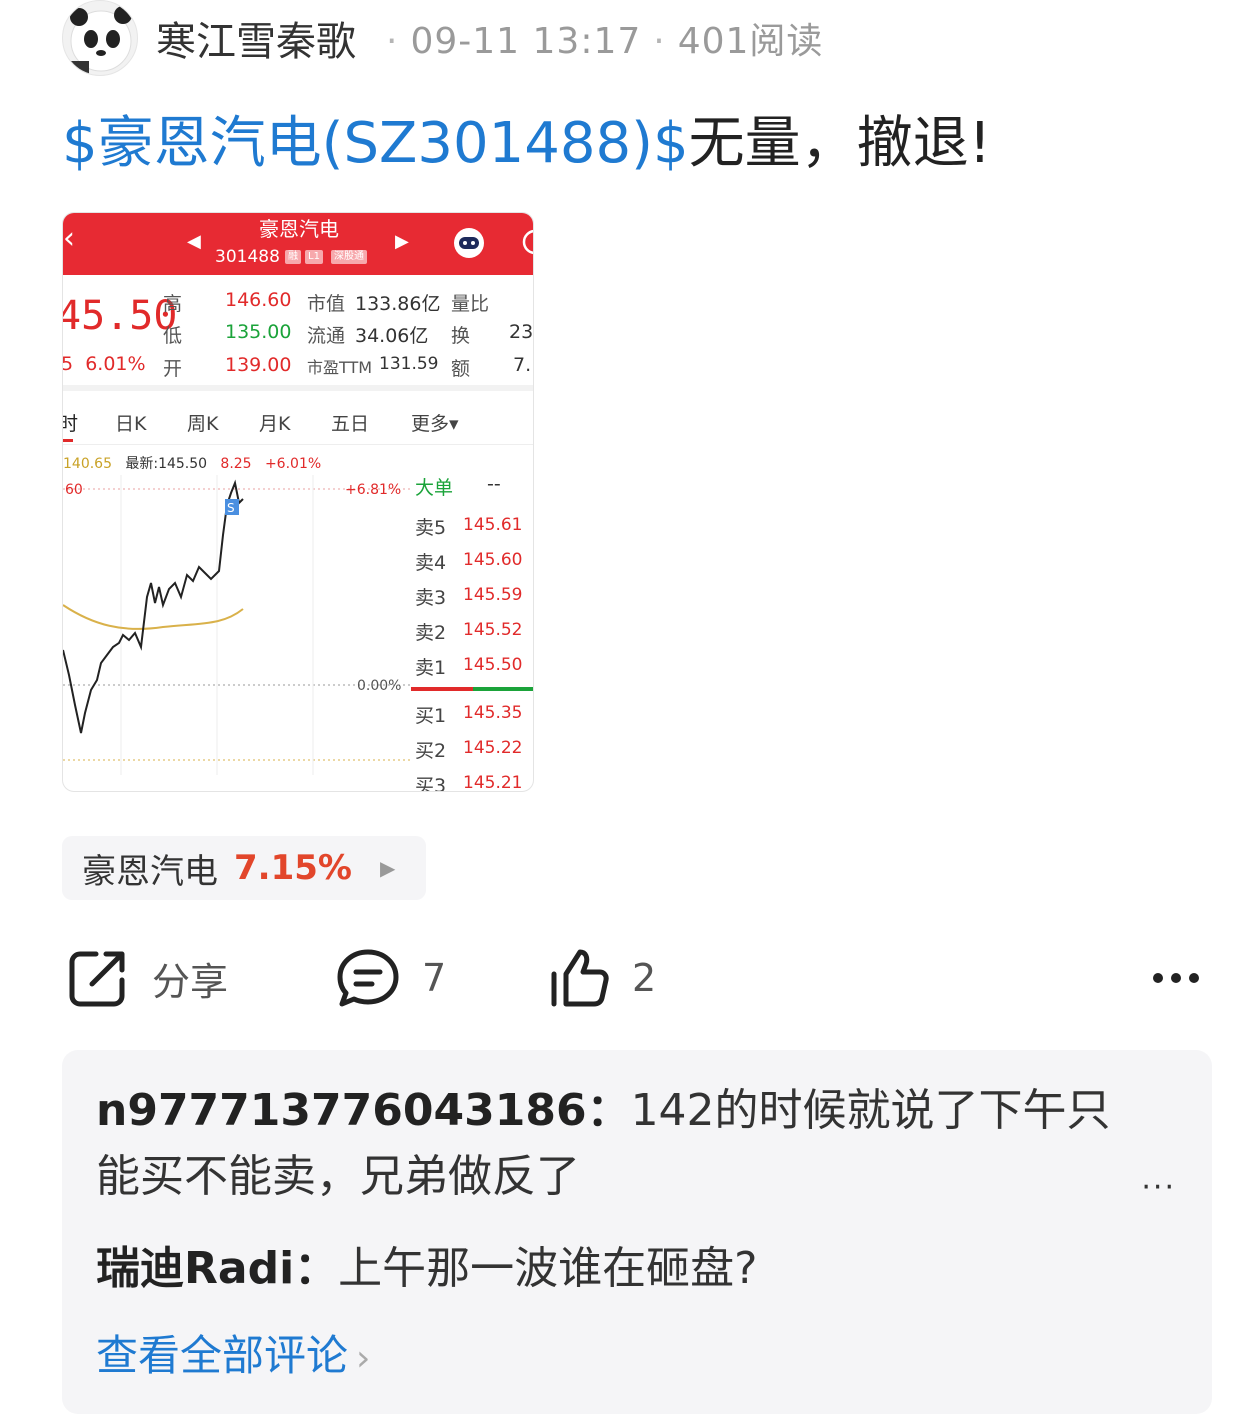 The image size is (1256, 1428). I want to click on screenshot-stock-code: 301488, so click(247, 257).